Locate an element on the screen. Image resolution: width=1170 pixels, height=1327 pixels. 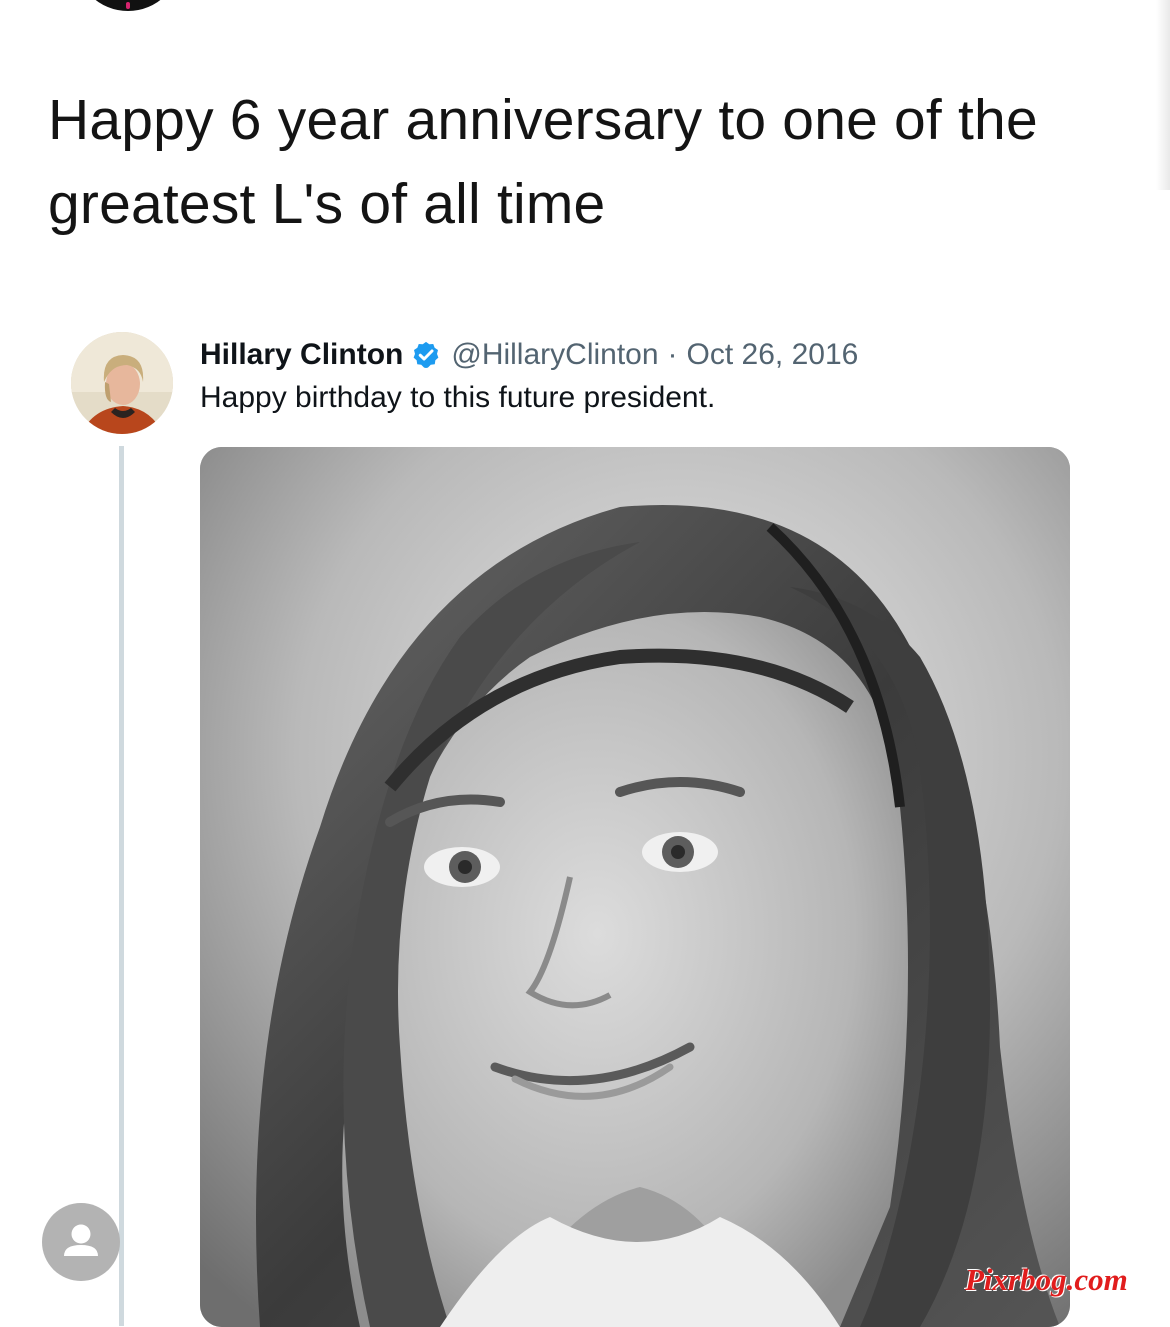
user-icon is located at coordinates (81, 1240).